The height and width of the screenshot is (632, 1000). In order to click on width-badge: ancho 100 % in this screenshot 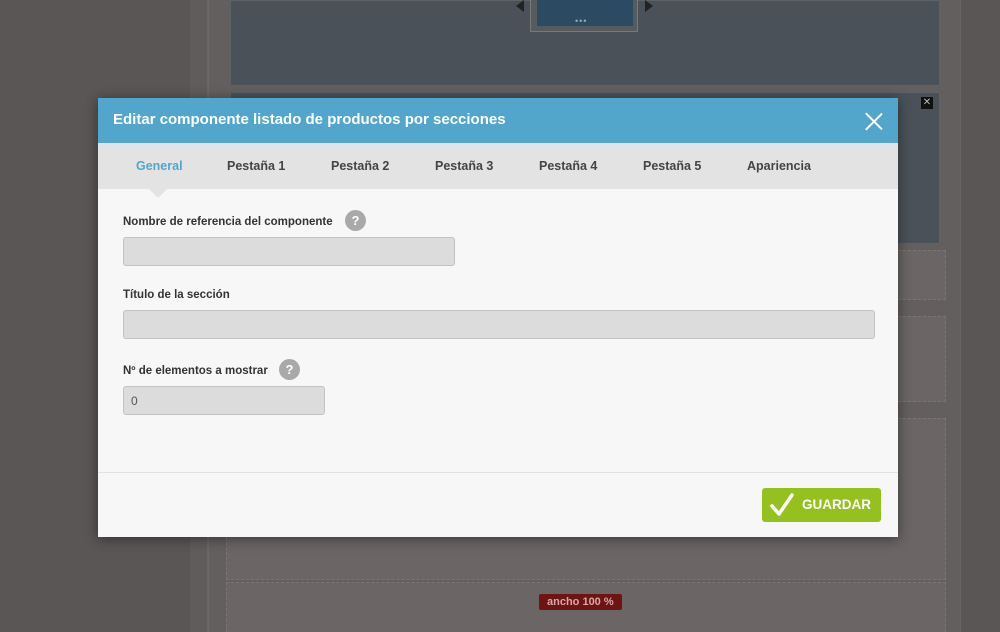, I will do `click(580, 602)`.